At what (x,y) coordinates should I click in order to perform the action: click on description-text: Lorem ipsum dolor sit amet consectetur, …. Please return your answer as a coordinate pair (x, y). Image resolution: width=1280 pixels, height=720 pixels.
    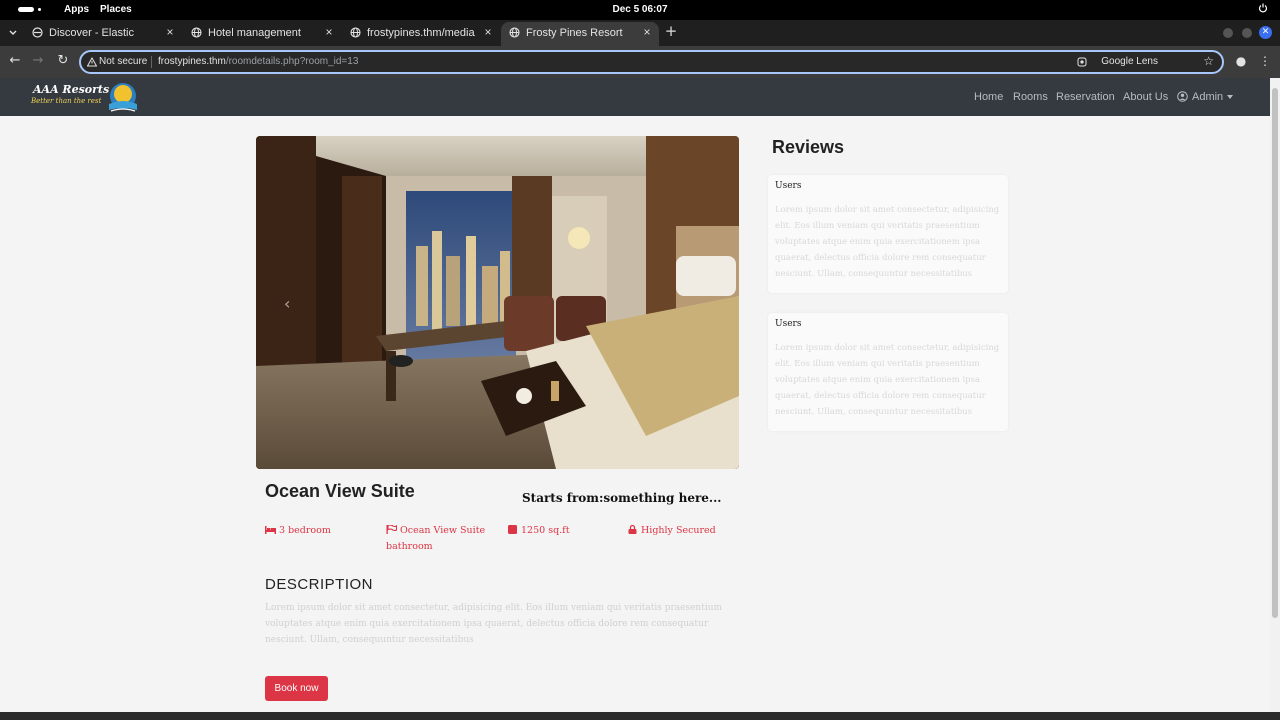
    Looking at the image, I should click on (494, 624).